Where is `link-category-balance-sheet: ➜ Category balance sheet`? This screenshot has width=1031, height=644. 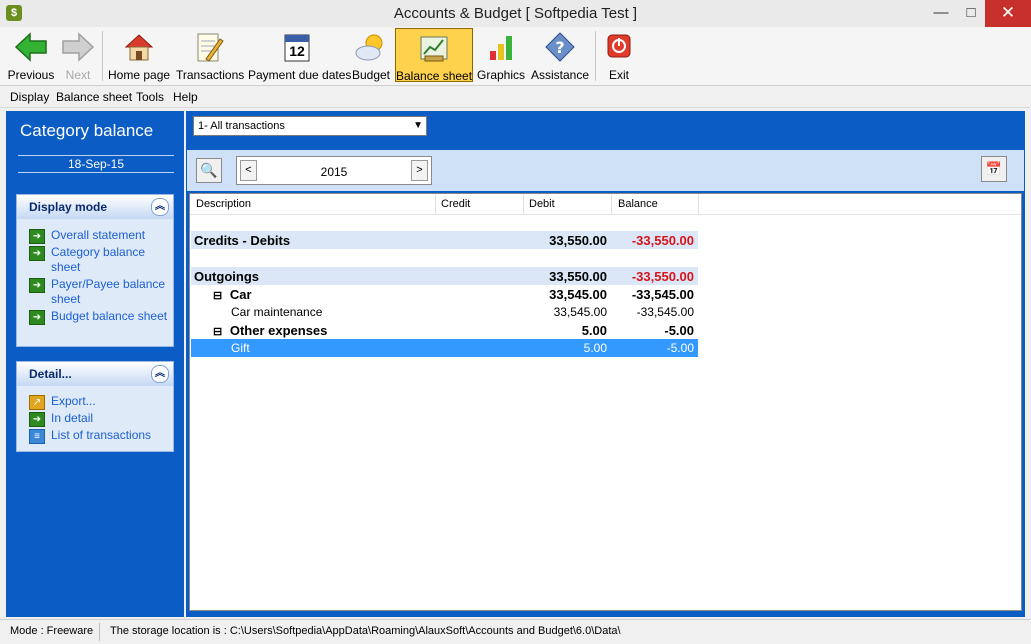 link-category-balance-sheet: ➜ Category balance sheet is located at coordinates (101, 260).